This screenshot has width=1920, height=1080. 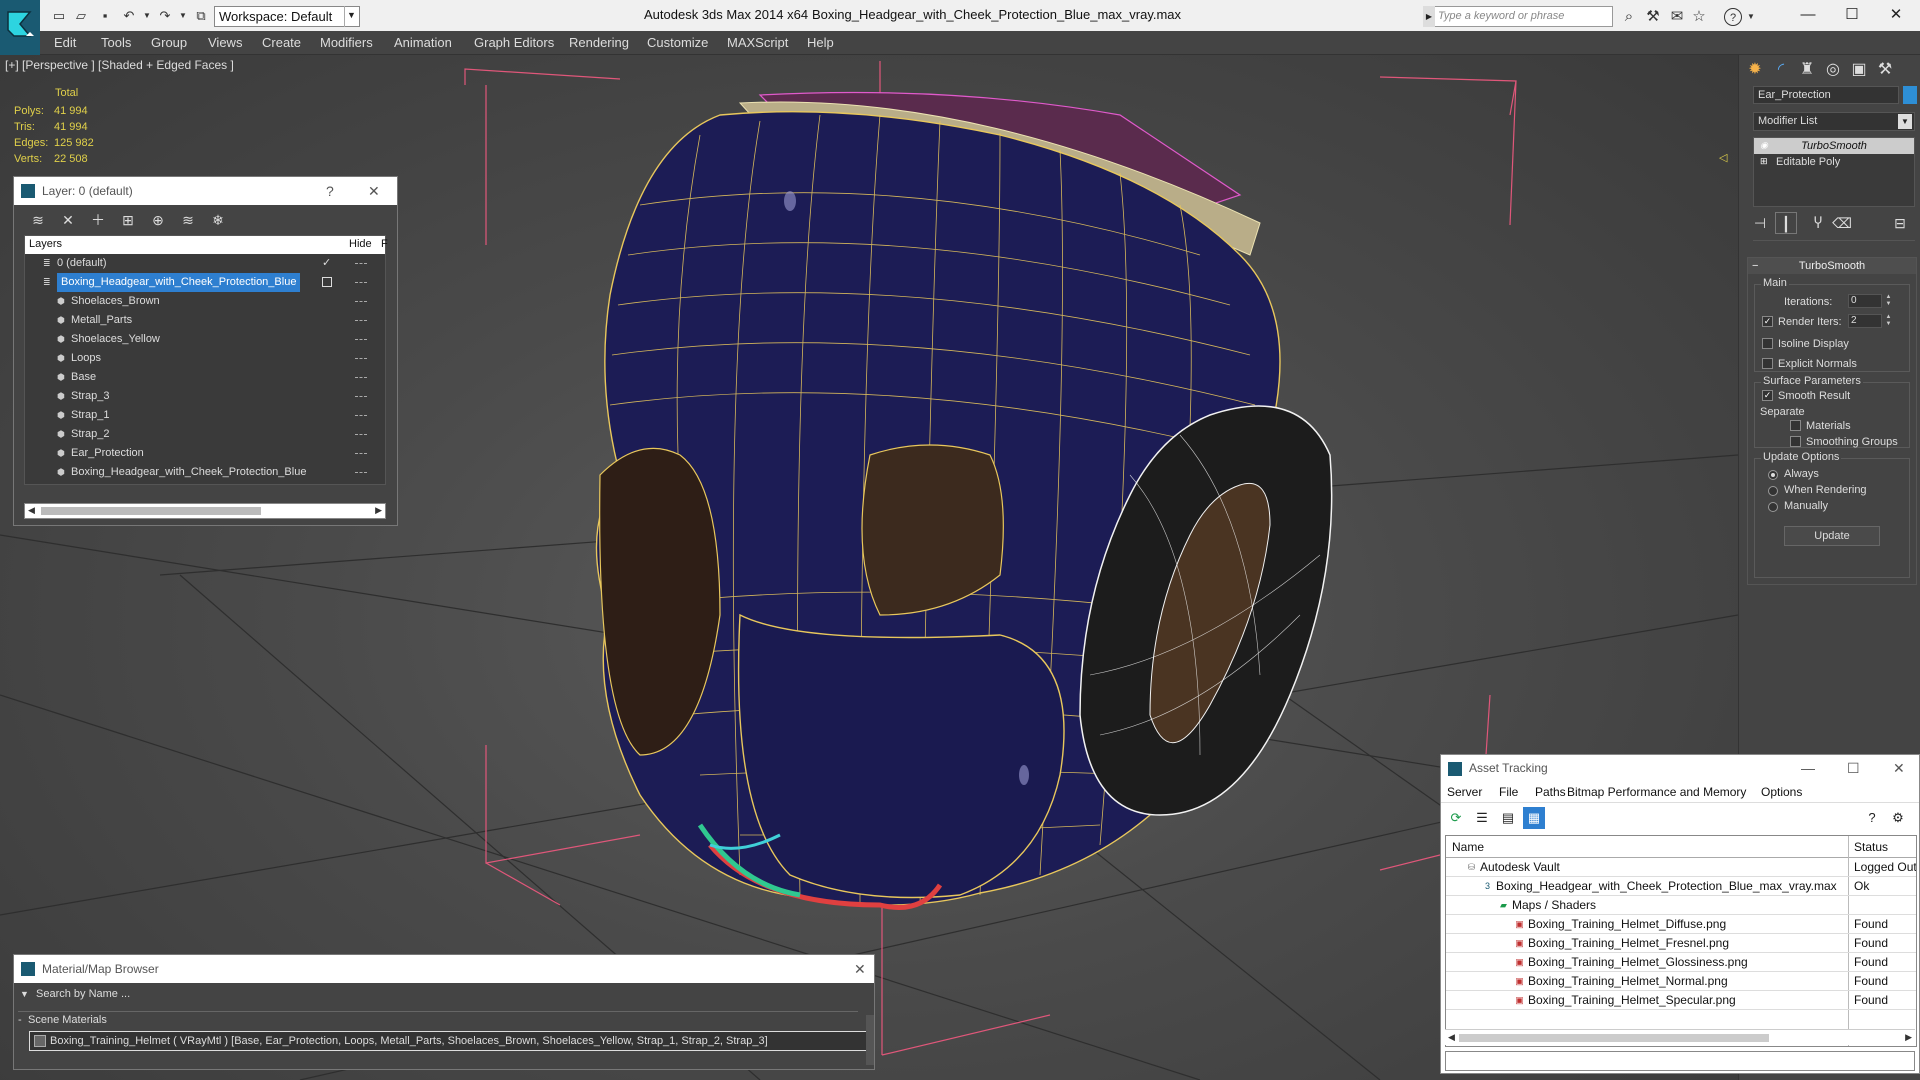 What do you see at coordinates (158, 220) in the screenshot?
I see `highlight-layer-icon: ⊕` at bounding box center [158, 220].